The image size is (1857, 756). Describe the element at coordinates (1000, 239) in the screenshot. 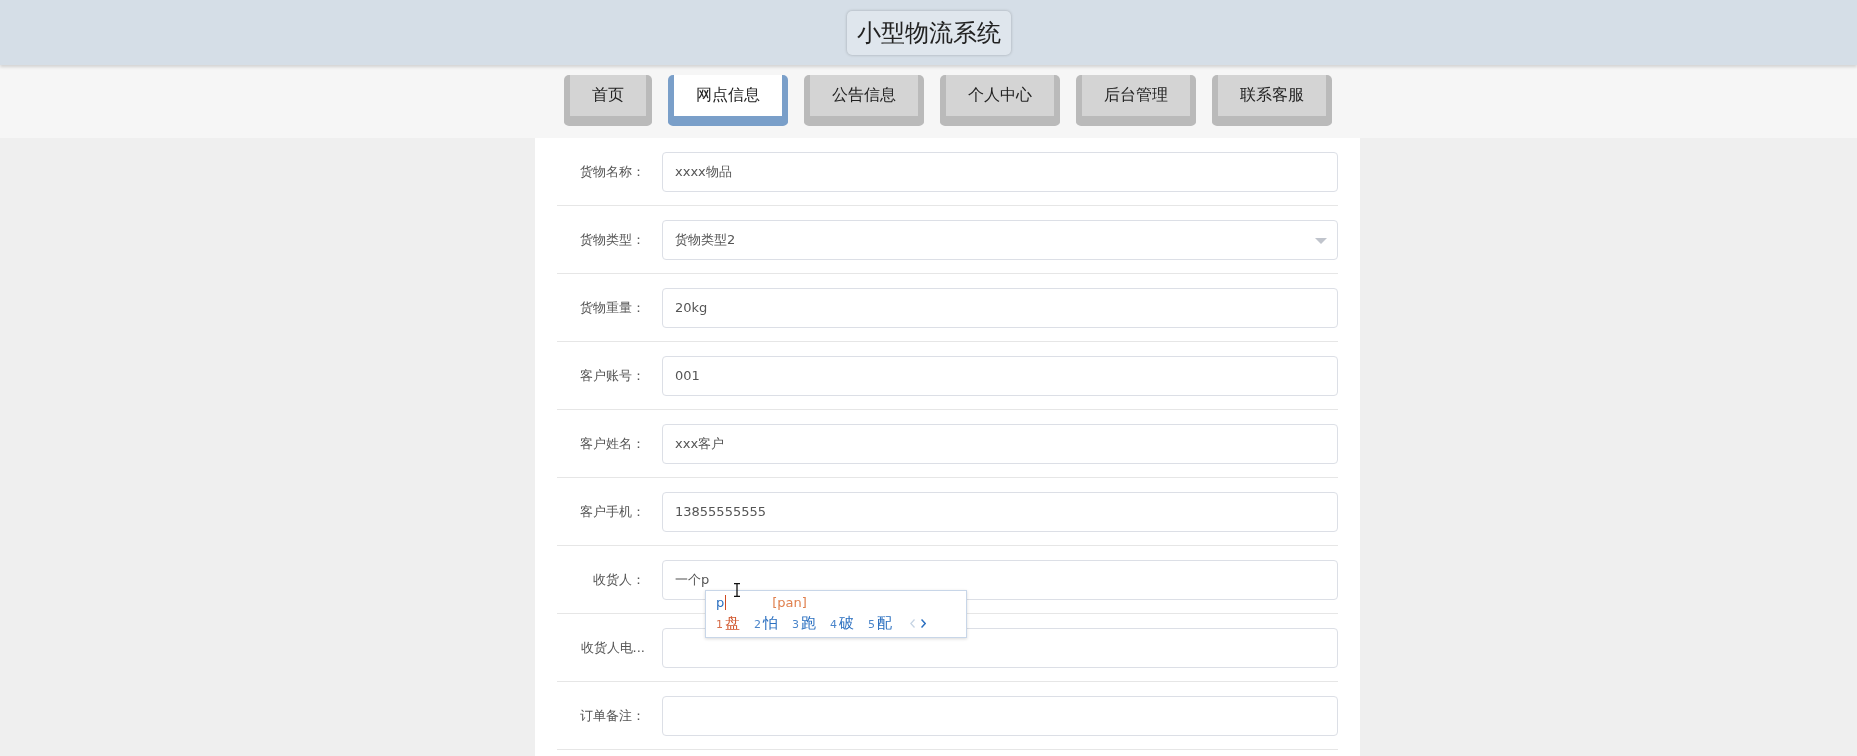

I see `select-field: 货物类型2` at that location.